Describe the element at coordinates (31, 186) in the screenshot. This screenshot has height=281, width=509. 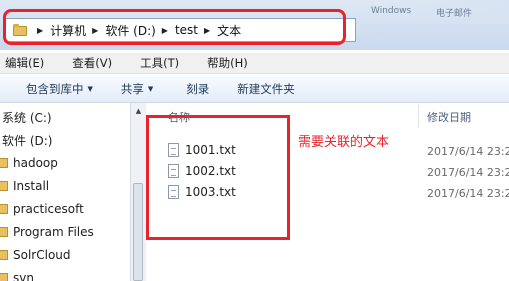
I see `sidebar-item-label: Install` at that location.